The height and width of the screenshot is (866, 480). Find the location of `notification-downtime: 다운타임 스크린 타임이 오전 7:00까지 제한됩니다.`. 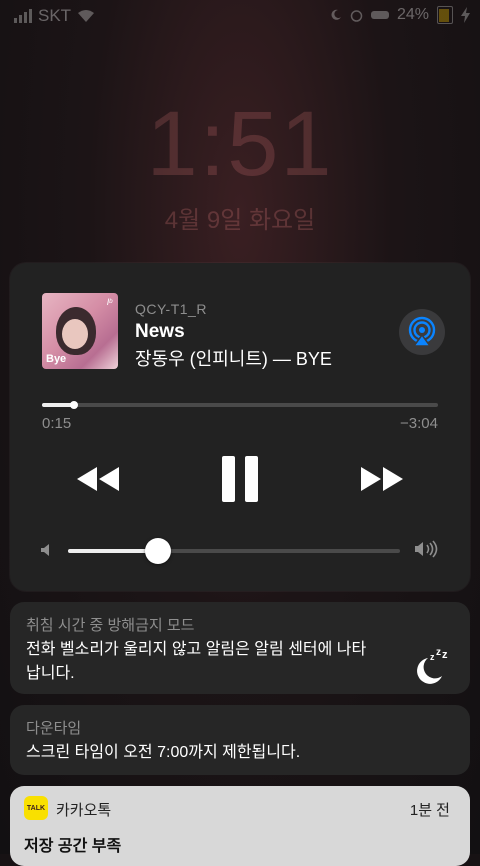

notification-downtime: 다운타임 스크린 타임이 오전 7:00까지 제한됩니다. is located at coordinates (240, 740).